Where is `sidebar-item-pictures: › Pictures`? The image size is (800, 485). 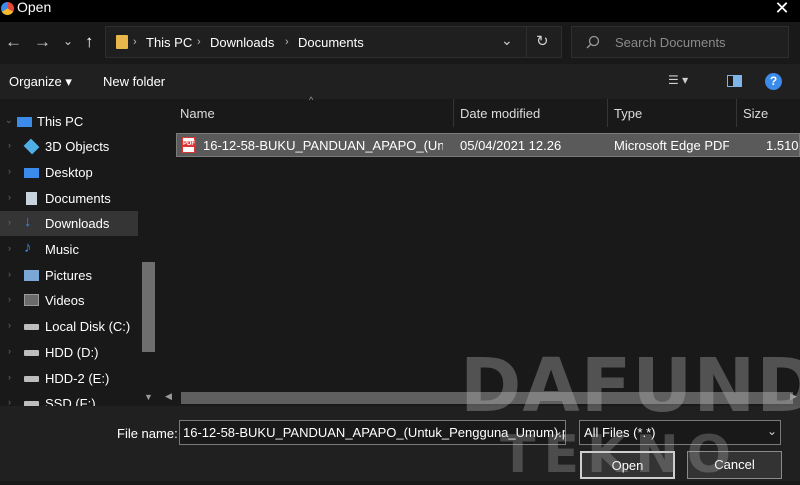
sidebar-item-pictures: › Pictures is located at coordinates (69, 275).